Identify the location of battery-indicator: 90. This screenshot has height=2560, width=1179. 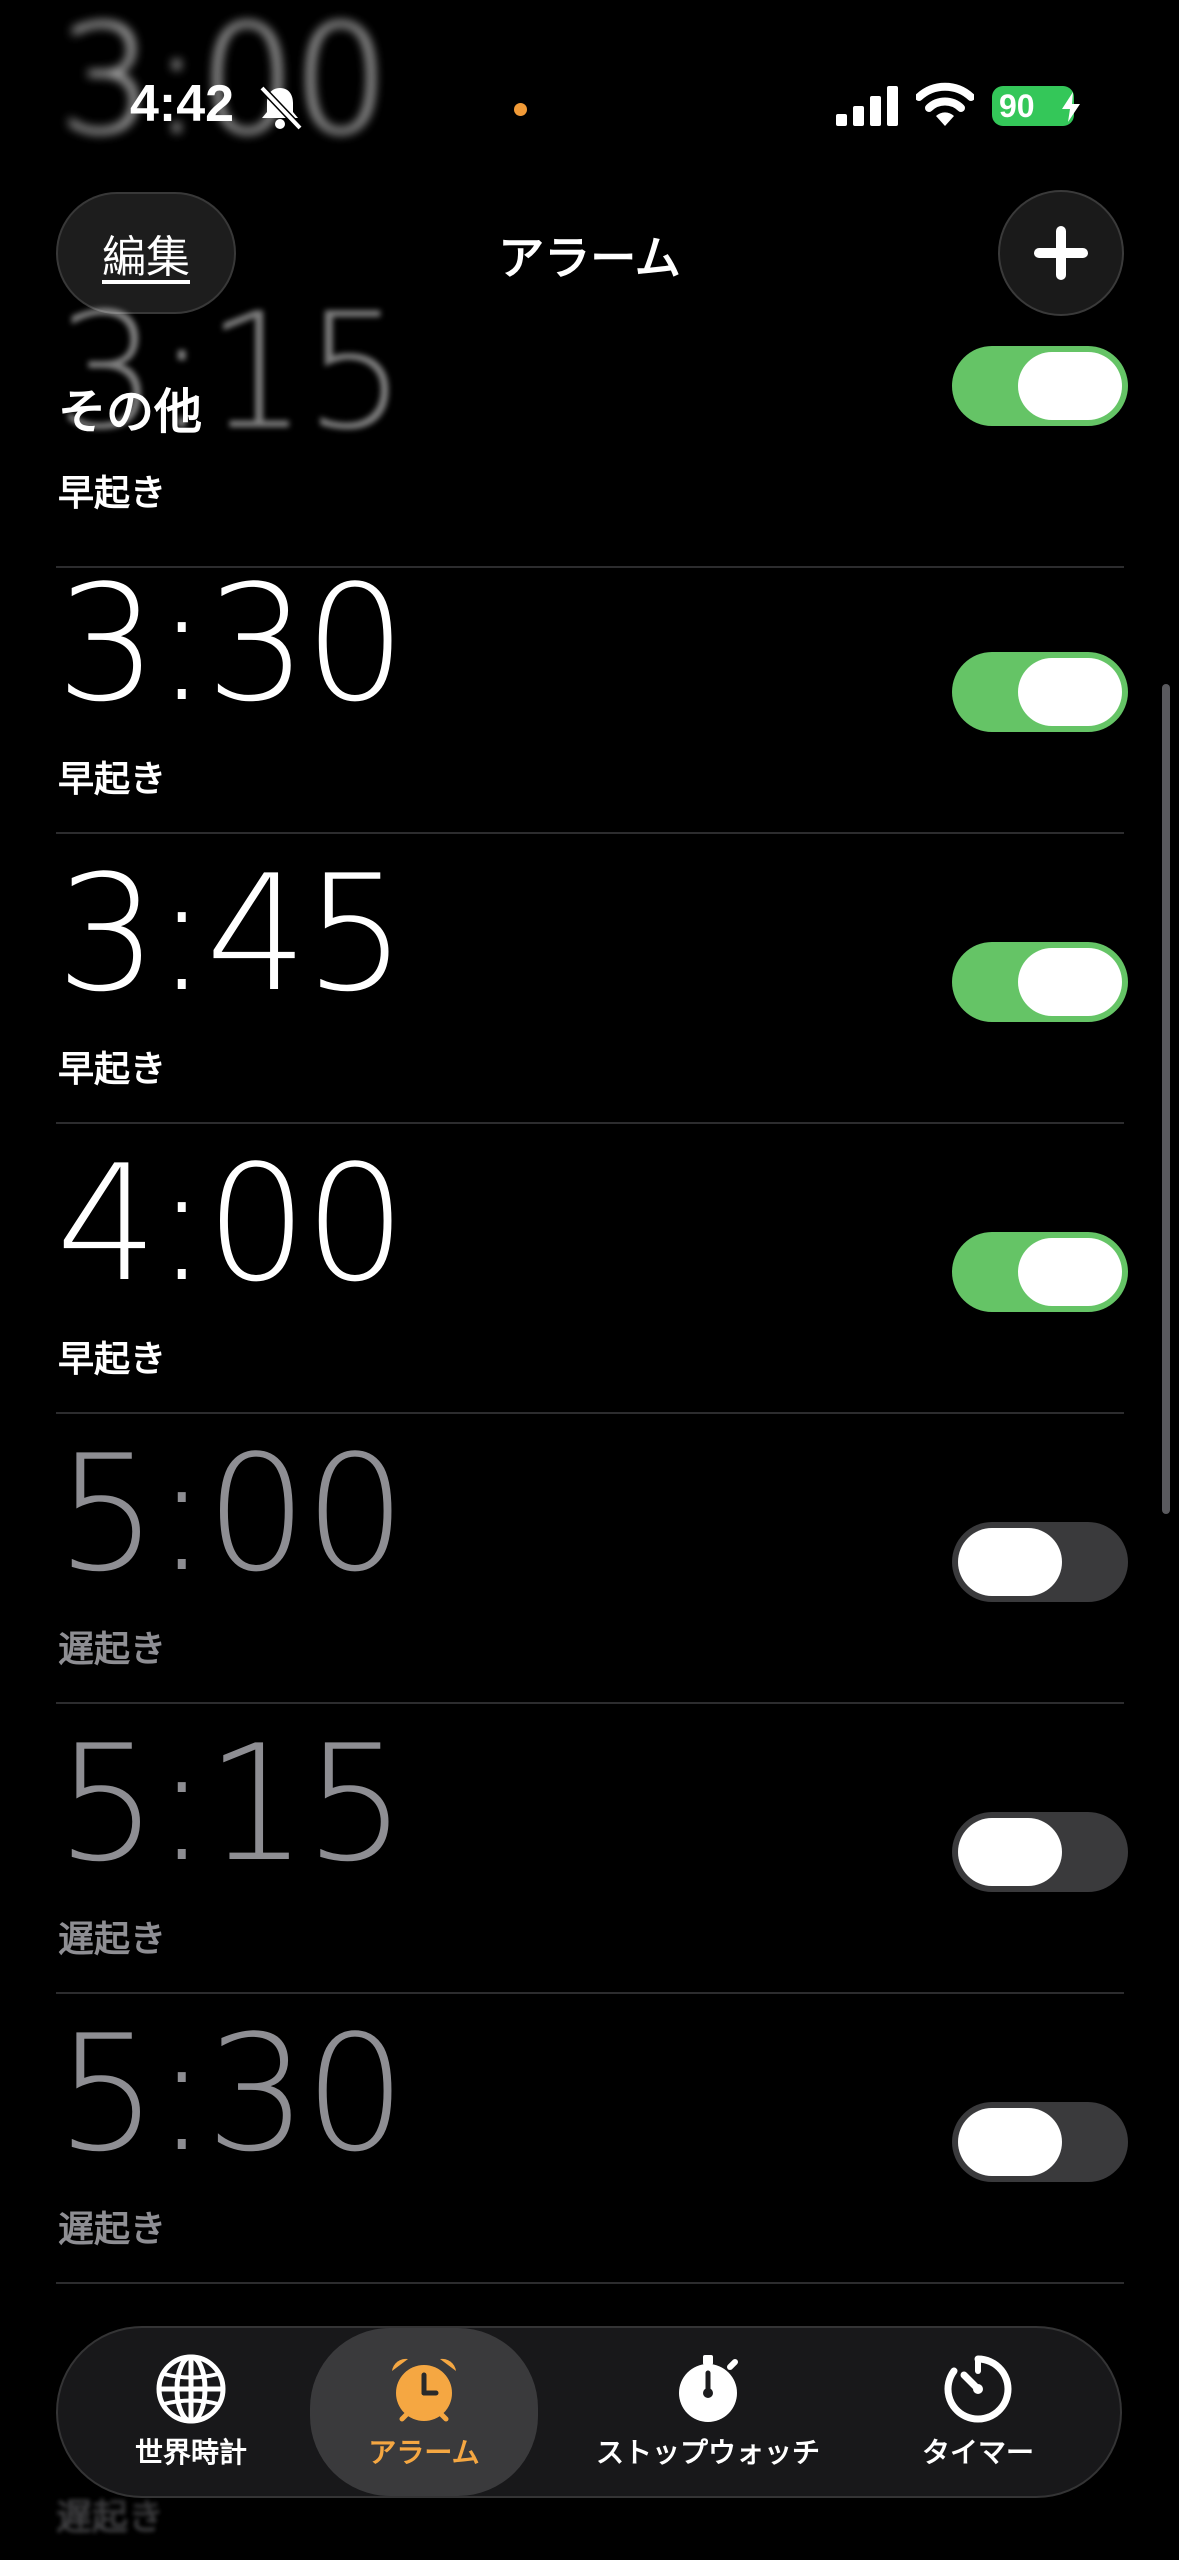
(1036, 106).